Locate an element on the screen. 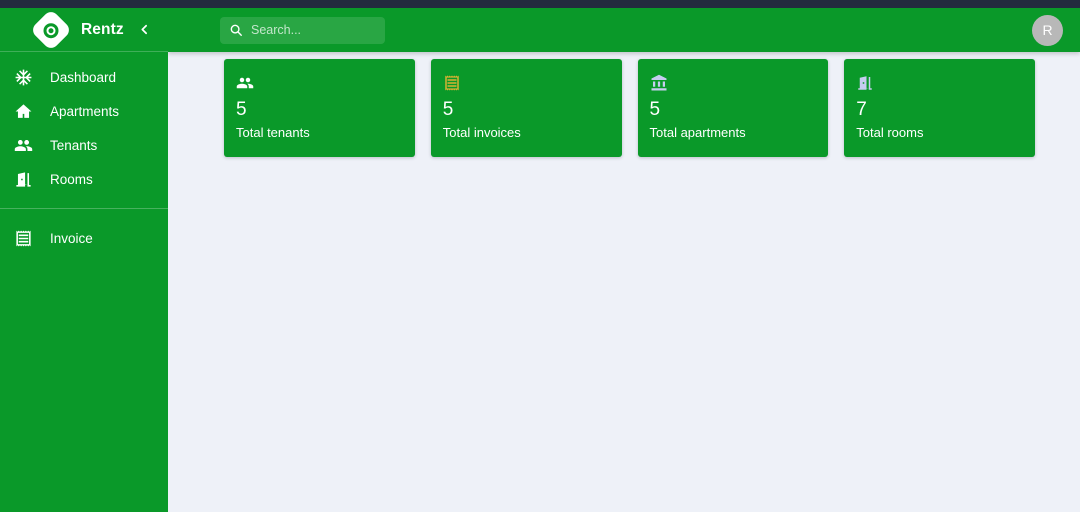 This screenshot has height=512, width=1080. chevron-left-icon is located at coordinates (145, 30).